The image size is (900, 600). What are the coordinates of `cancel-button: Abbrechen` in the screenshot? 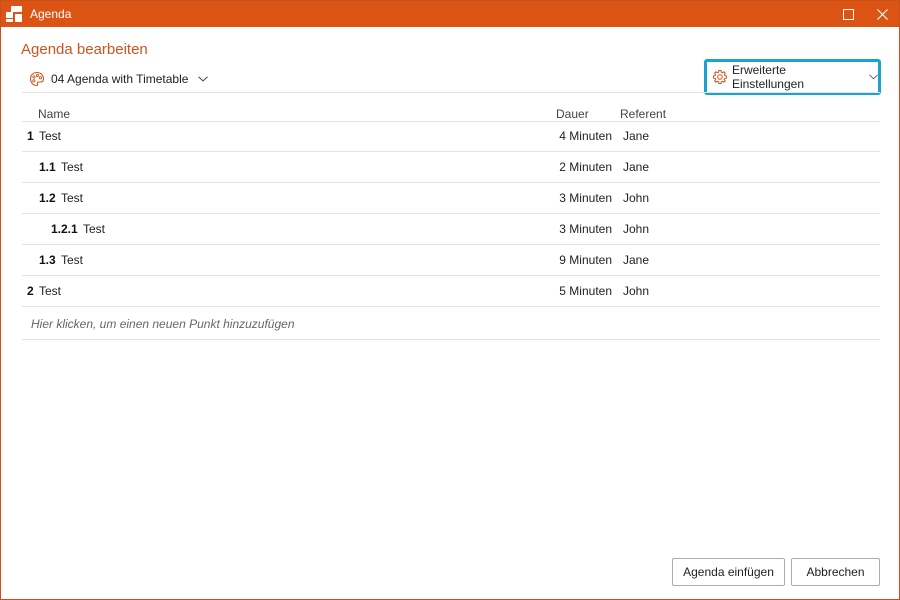 It's located at (835, 572).